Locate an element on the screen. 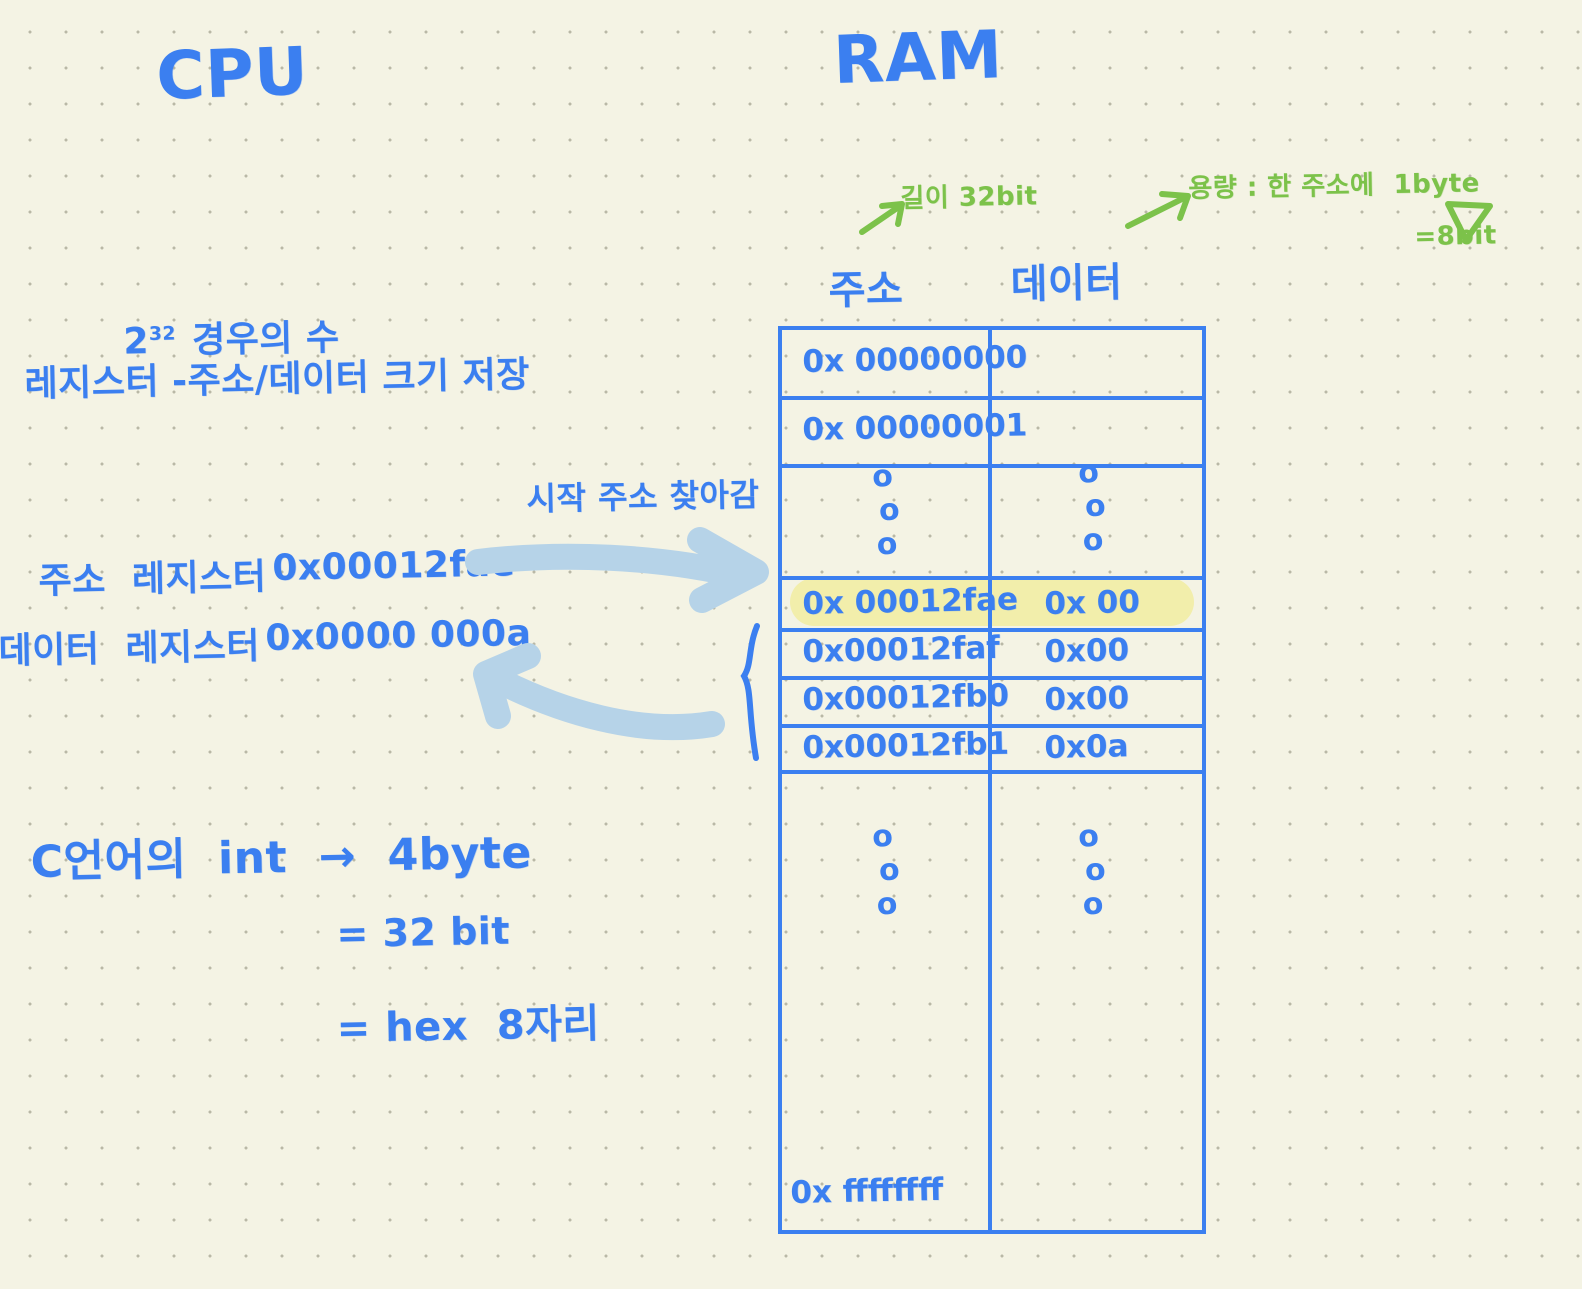  length-32bit-note: 길이 32bit is located at coordinates (969, 197).